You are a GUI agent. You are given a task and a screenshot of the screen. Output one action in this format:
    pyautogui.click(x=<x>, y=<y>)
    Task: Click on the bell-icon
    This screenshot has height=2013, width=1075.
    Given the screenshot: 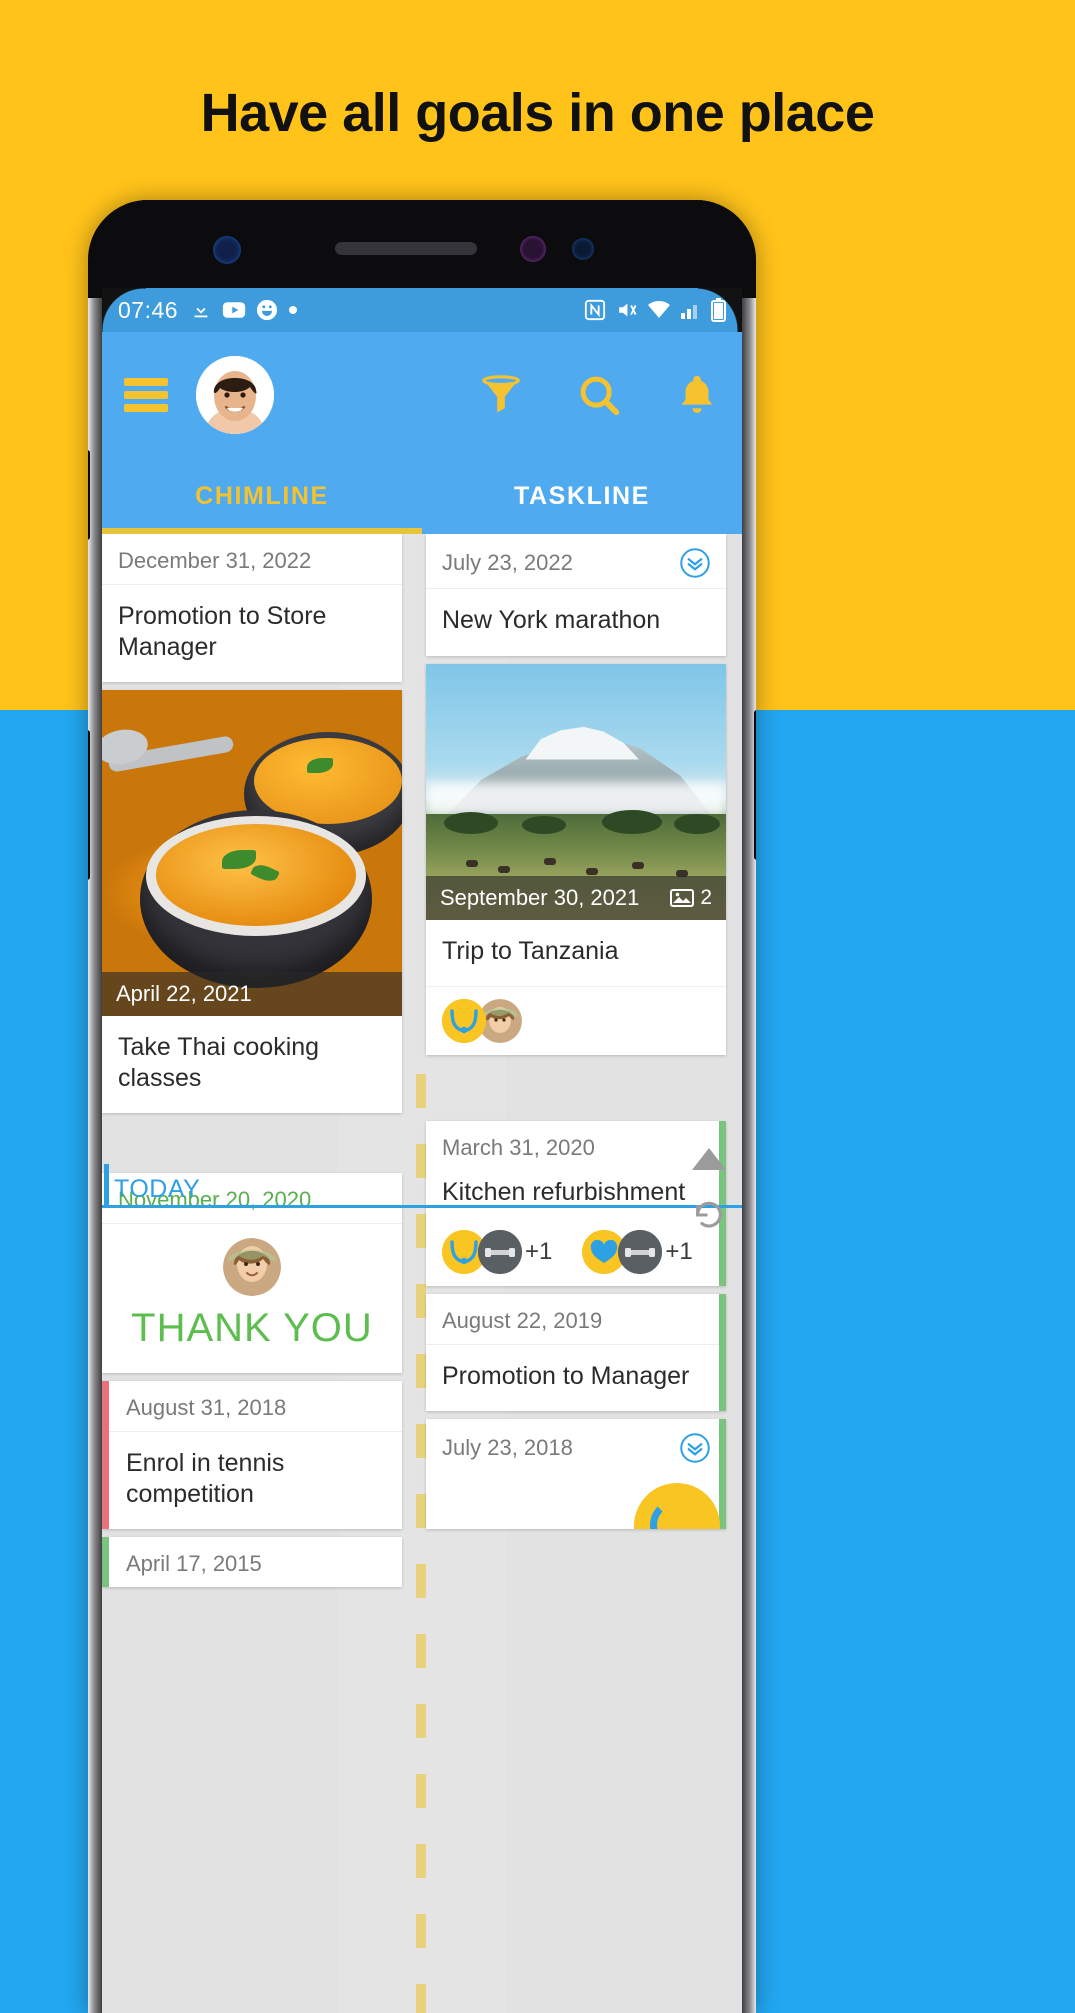 What is the action you would take?
    pyautogui.click(x=697, y=395)
    